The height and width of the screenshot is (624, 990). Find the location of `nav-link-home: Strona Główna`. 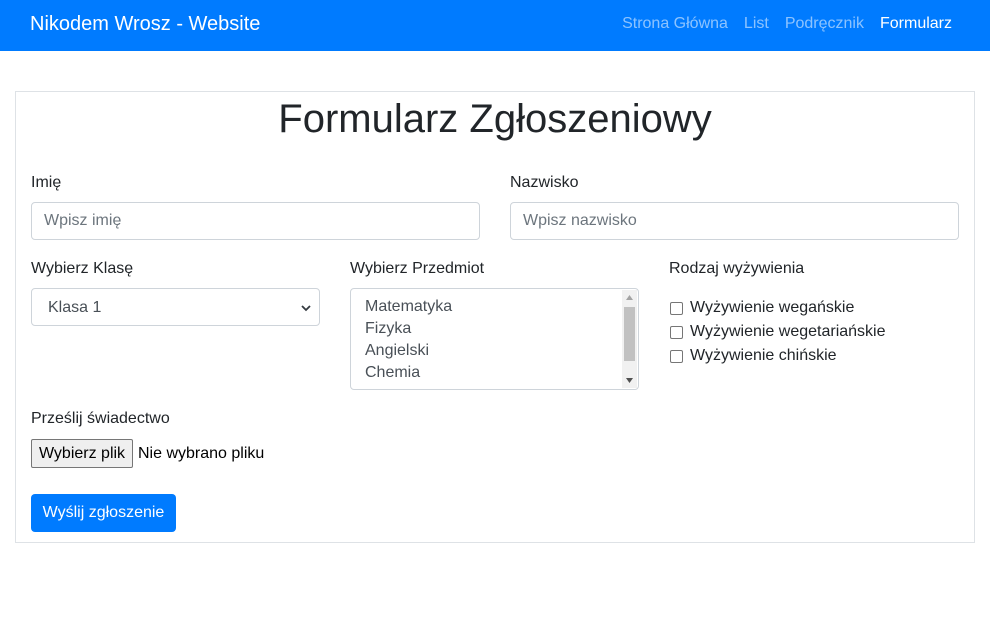

nav-link-home: Strona Główna is located at coordinates (675, 24).